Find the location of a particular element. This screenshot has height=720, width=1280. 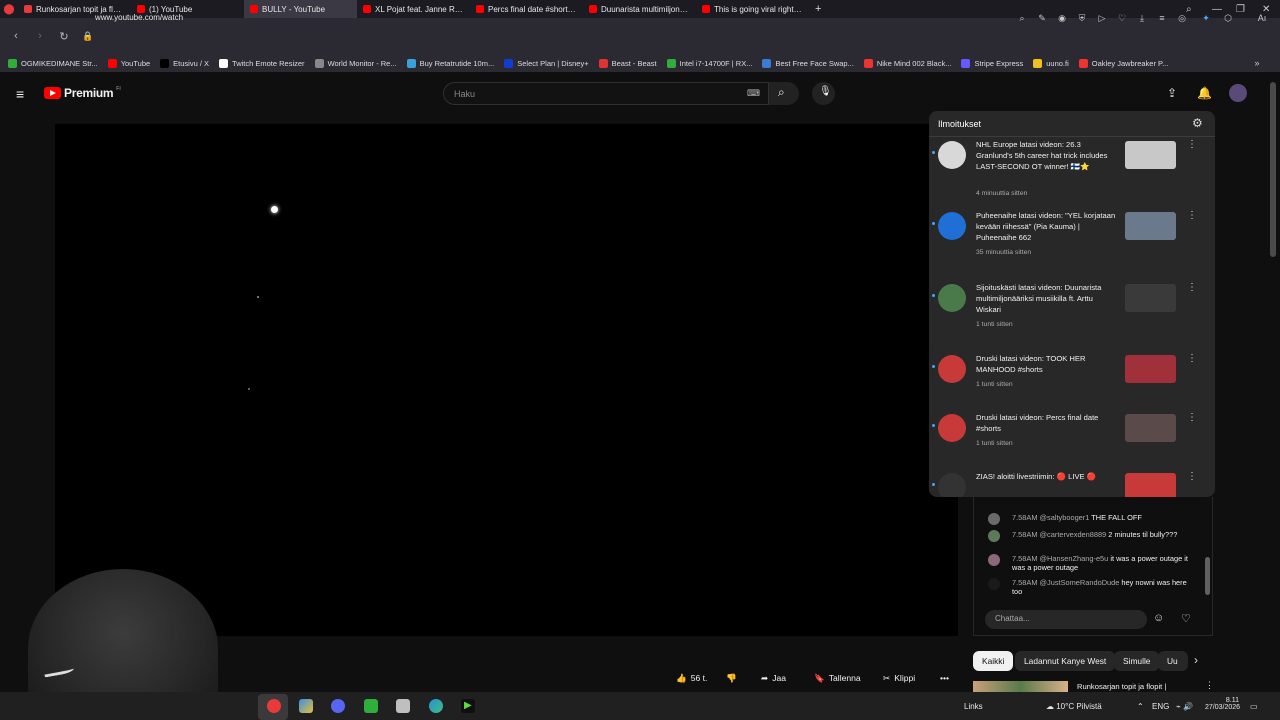

reload-button: ↻ is located at coordinates (64, 36).